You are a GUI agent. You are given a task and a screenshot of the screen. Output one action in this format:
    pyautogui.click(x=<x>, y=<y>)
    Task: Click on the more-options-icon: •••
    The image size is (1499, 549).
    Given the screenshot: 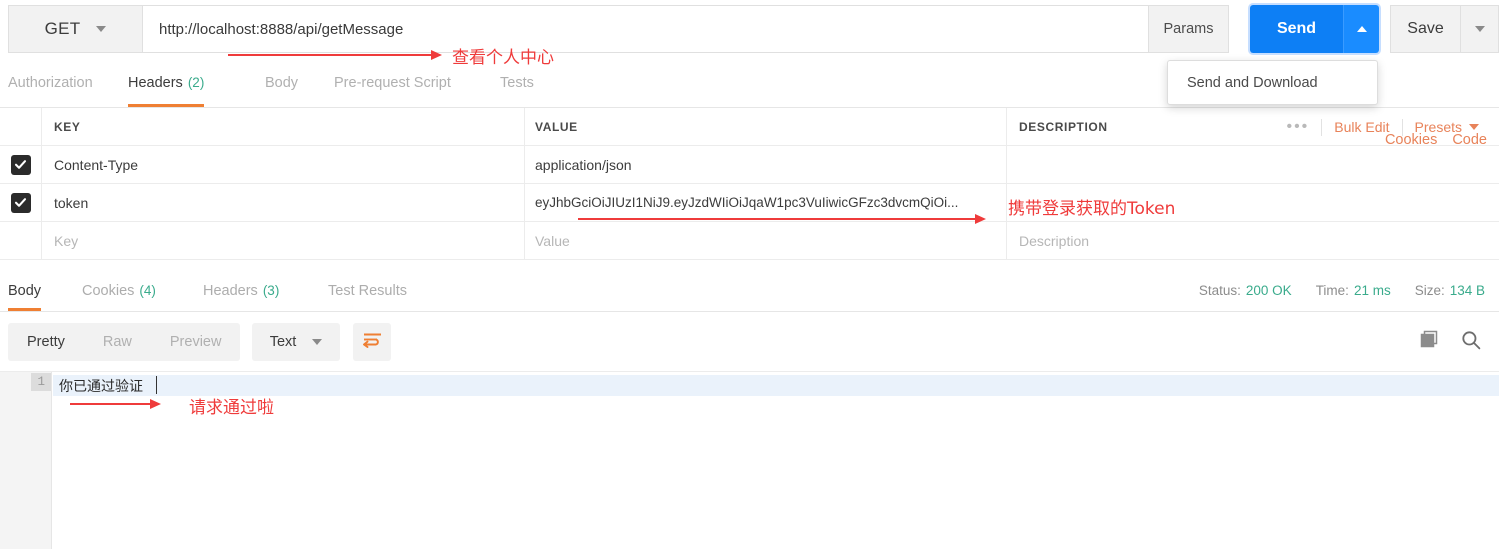 What is the action you would take?
    pyautogui.click(x=1297, y=127)
    